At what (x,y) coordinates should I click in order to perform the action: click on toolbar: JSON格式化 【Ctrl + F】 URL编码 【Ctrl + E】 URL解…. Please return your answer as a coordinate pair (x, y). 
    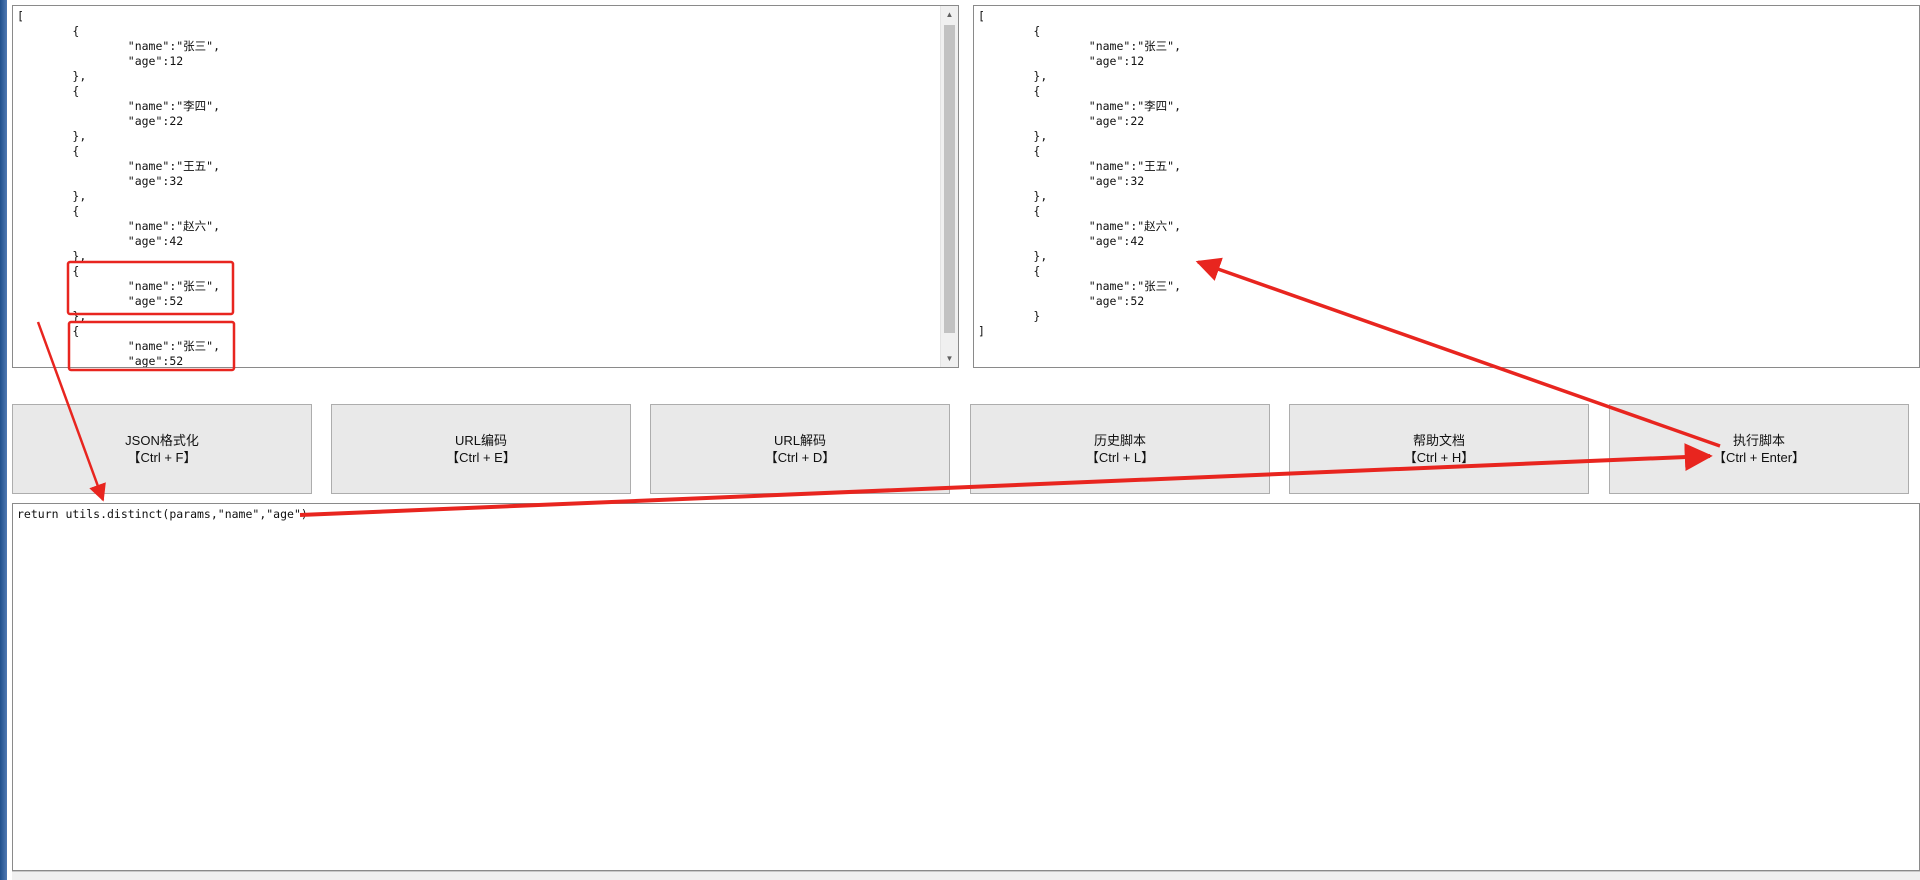
    Looking at the image, I should click on (966, 449).